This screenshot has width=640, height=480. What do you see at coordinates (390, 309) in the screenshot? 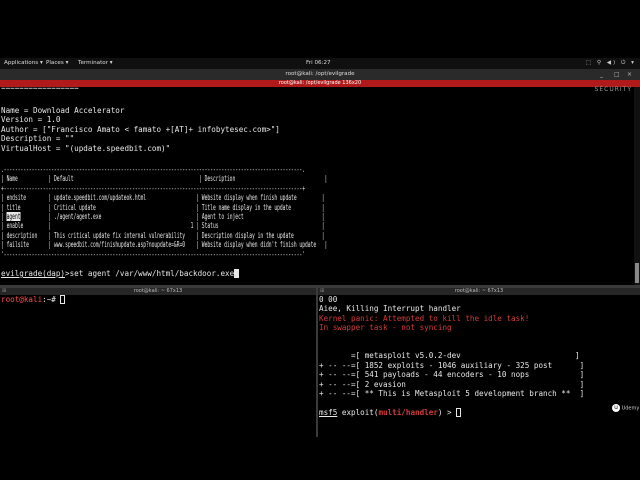
I see `console-line: Aiee, Killing Interrupt handler` at bounding box center [390, 309].